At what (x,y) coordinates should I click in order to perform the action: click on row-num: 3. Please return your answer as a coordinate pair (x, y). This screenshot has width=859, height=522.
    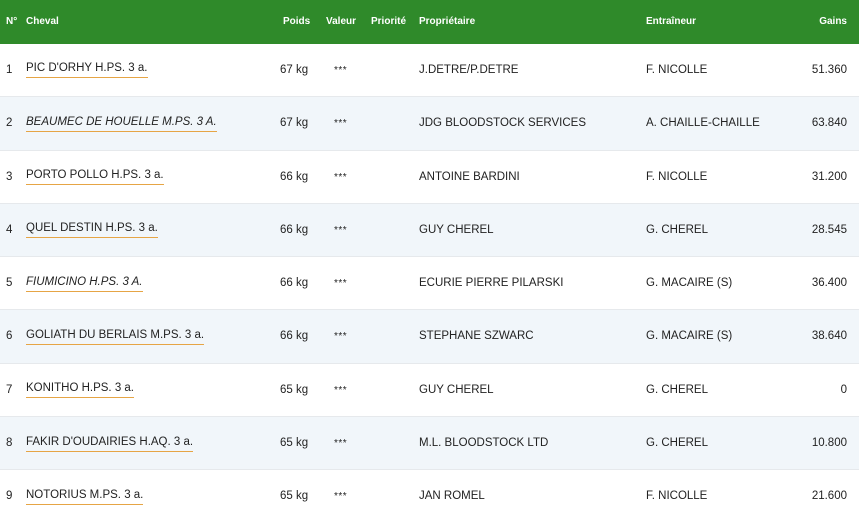
    Looking at the image, I should click on (9, 176).